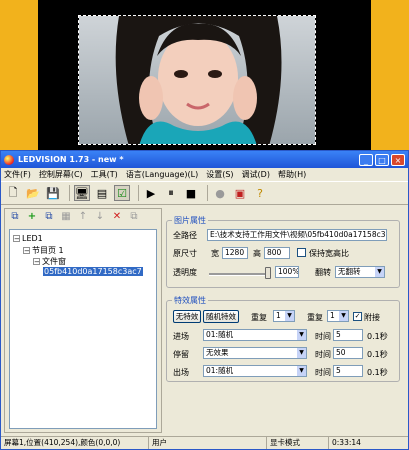 Image resolution: width=409 pixels, height=450 pixels. What do you see at coordinates (33, 193) in the screenshot?
I see `open-folder-icon: 📂` at bounding box center [33, 193].